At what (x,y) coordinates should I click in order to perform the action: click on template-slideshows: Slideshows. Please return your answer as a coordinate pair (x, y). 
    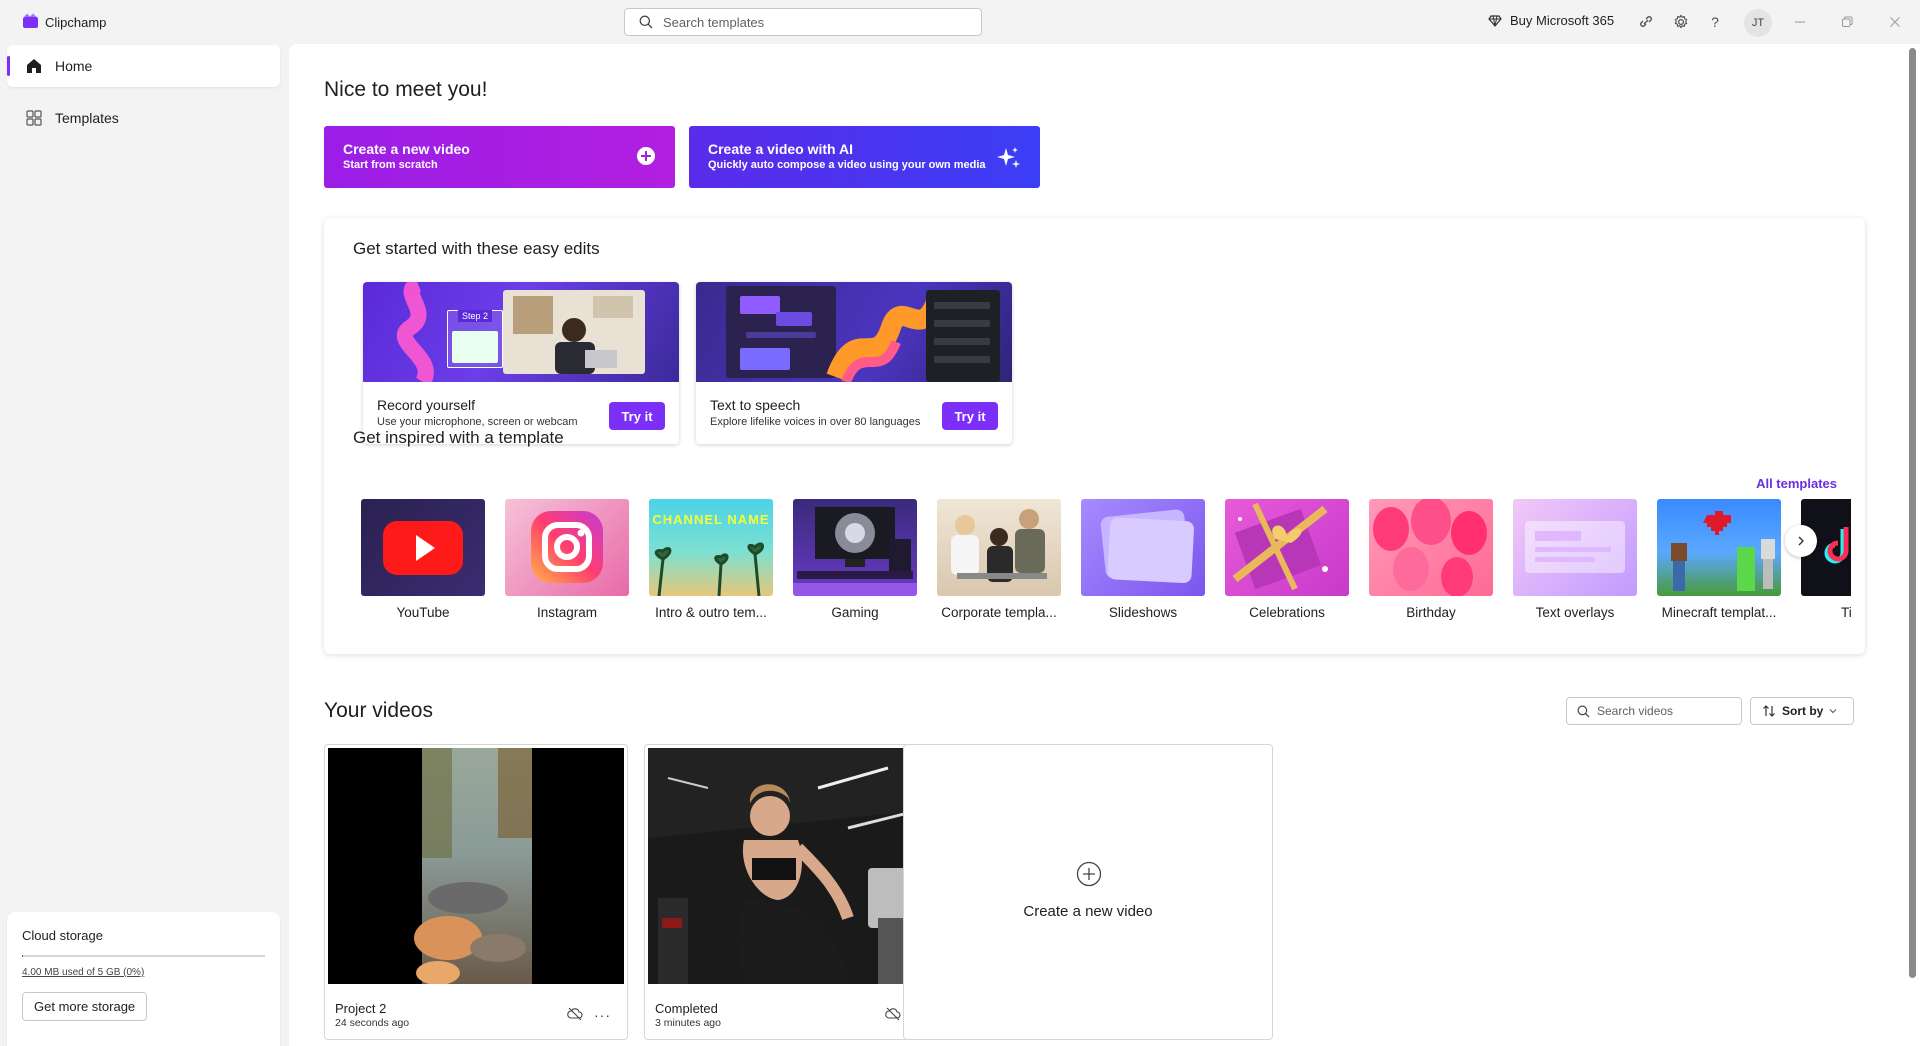
    Looking at the image, I should click on (1143, 559).